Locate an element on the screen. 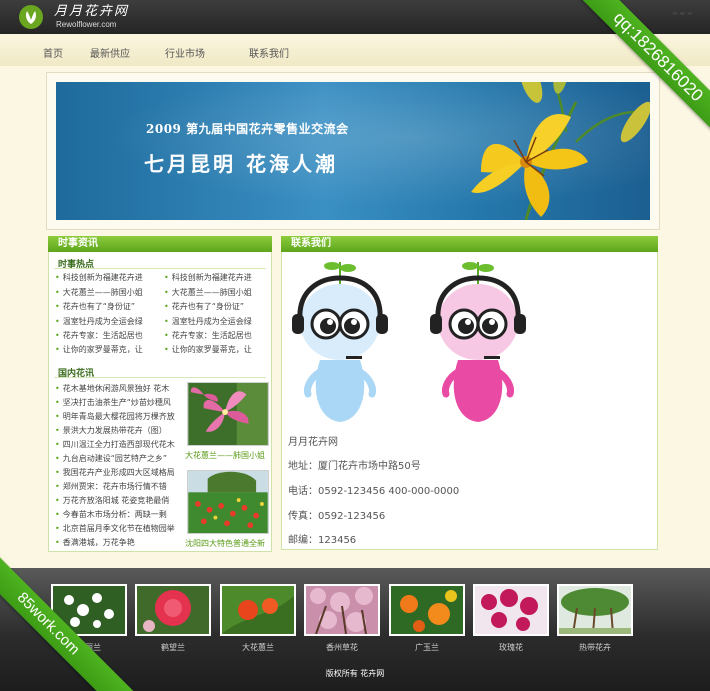  blue-mascot-image is located at coordinates (340, 342).